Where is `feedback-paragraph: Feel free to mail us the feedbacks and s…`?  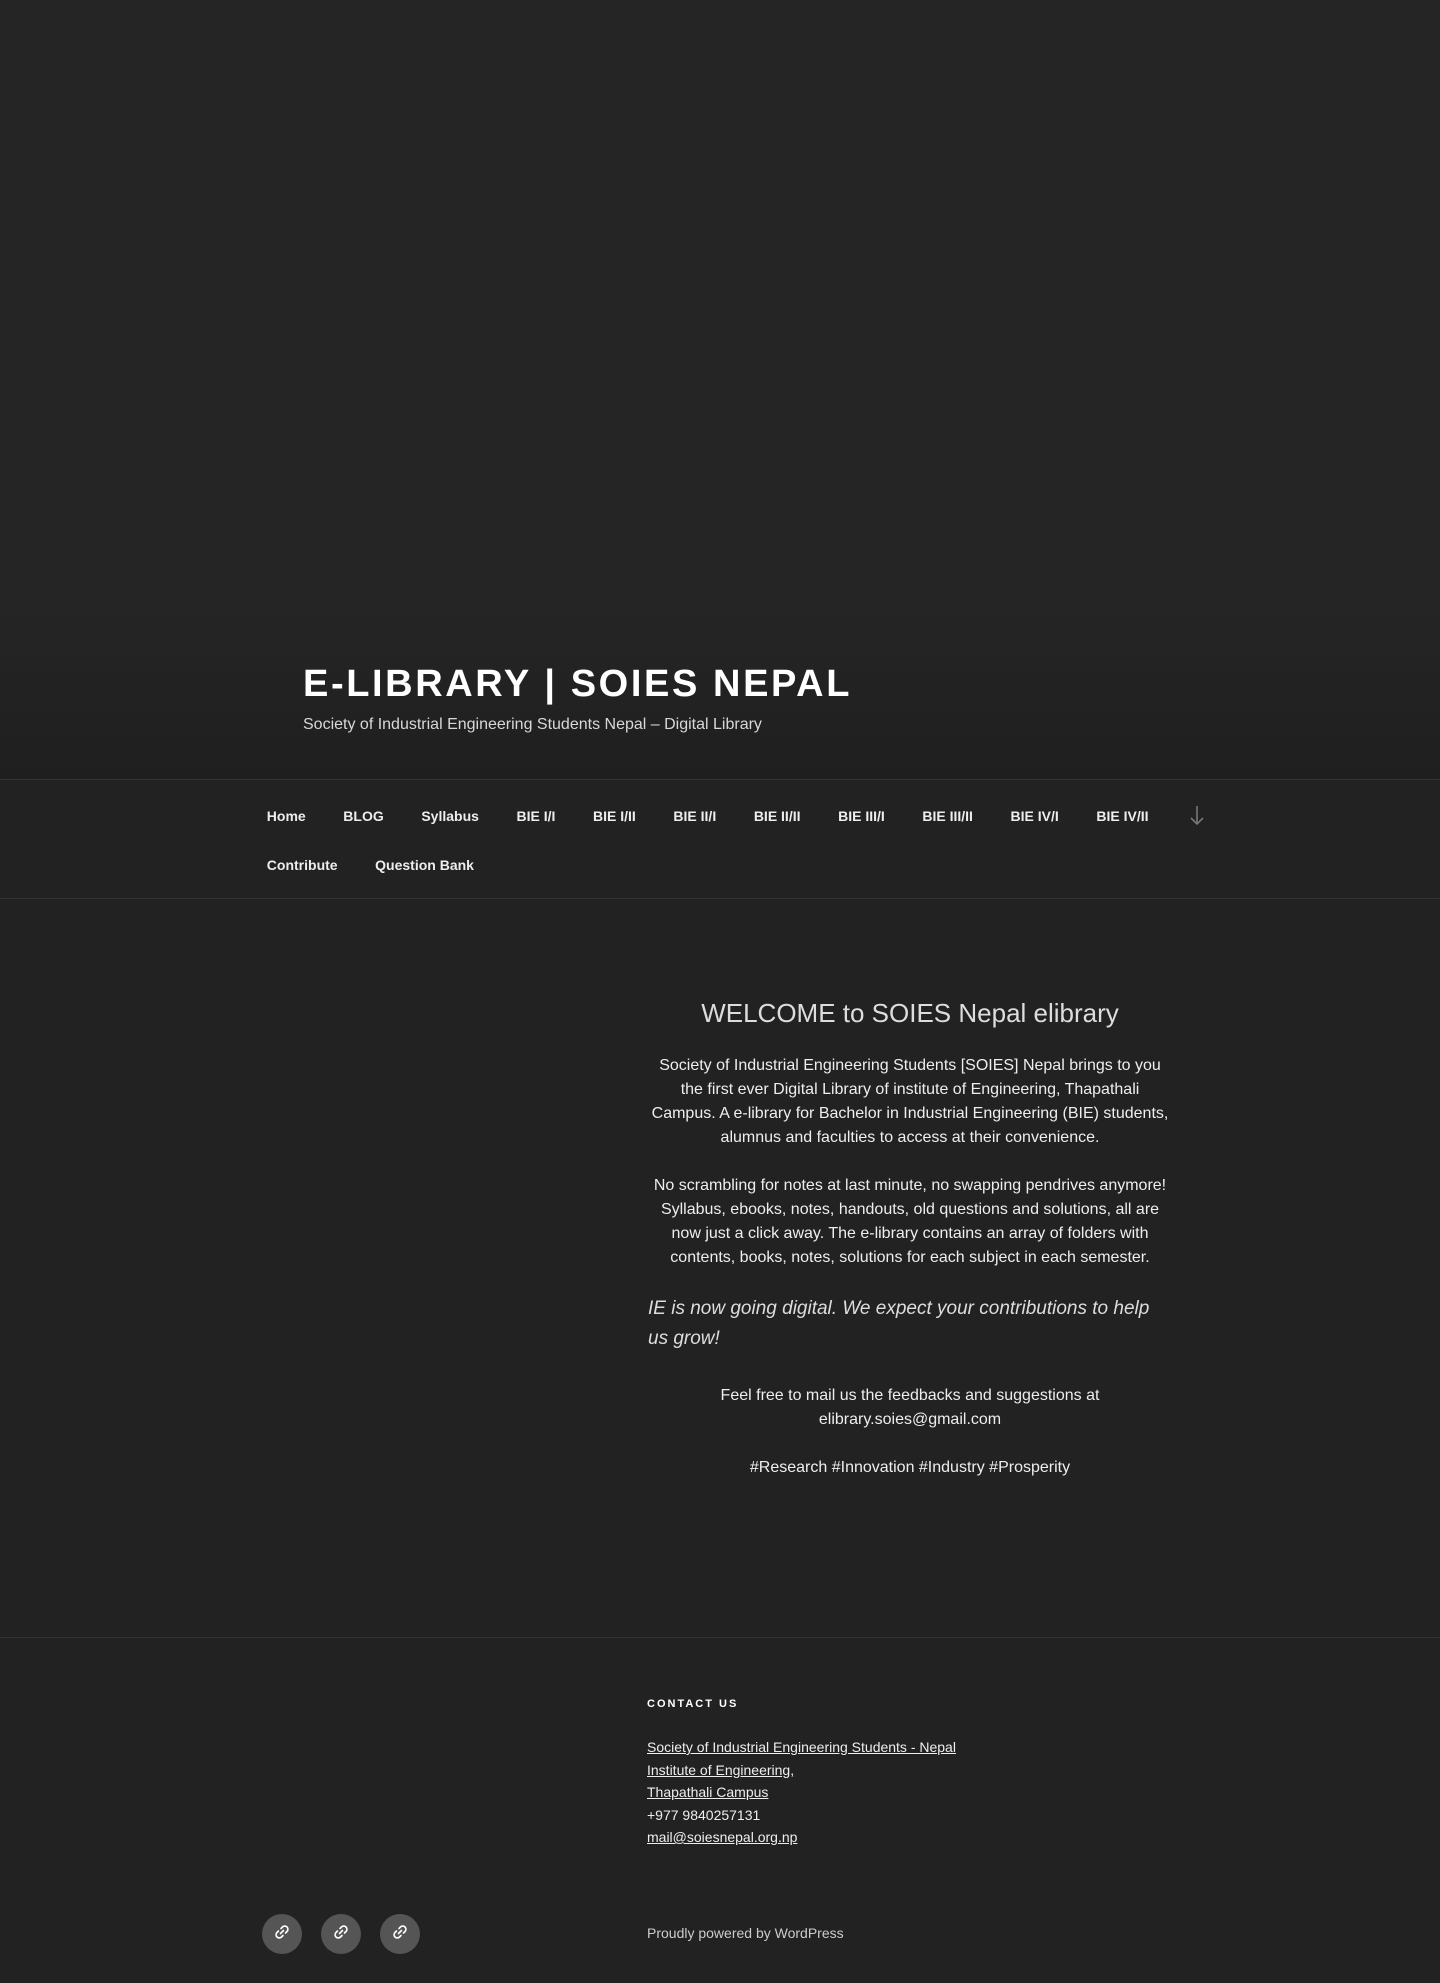
feedback-paragraph: Feel free to mail us the feedbacks and s… is located at coordinates (910, 1408).